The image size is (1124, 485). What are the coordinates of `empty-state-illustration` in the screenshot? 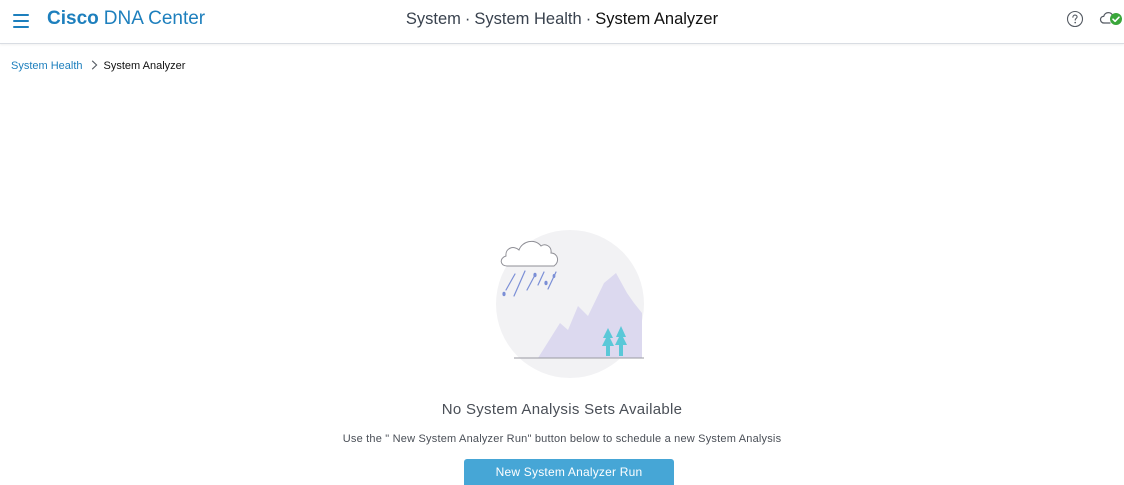 It's located at (570, 304).